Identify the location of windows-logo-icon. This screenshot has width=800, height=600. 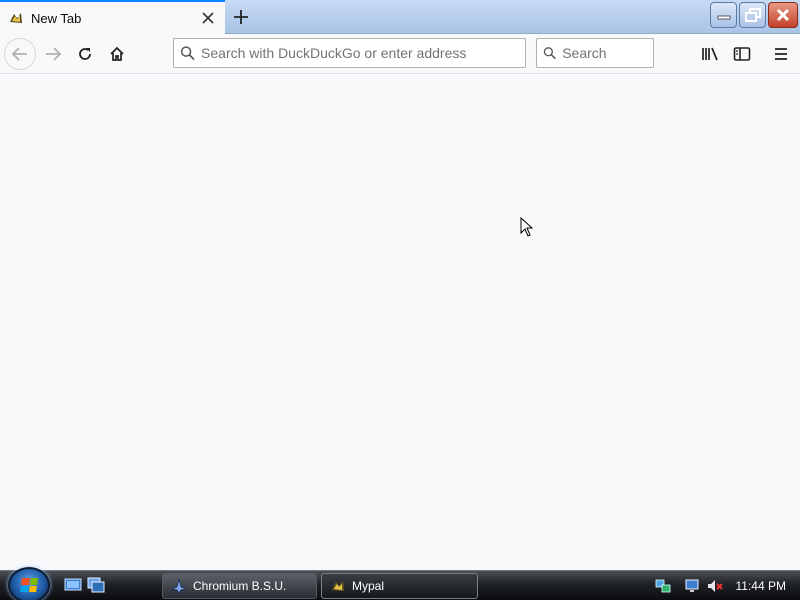
(29, 585).